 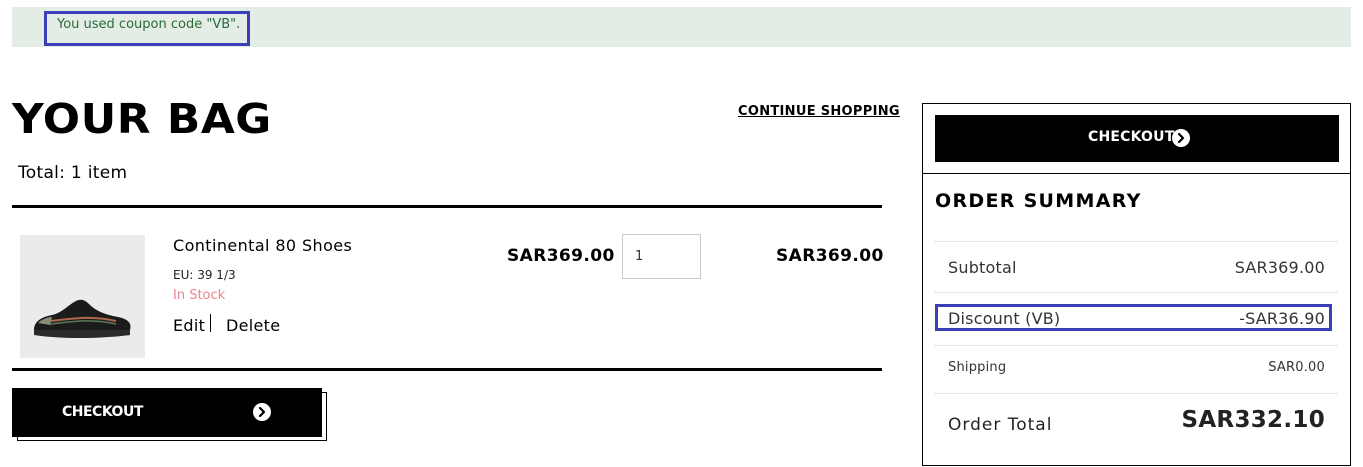 I want to click on stock-status: In Stock, so click(x=199, y=295).